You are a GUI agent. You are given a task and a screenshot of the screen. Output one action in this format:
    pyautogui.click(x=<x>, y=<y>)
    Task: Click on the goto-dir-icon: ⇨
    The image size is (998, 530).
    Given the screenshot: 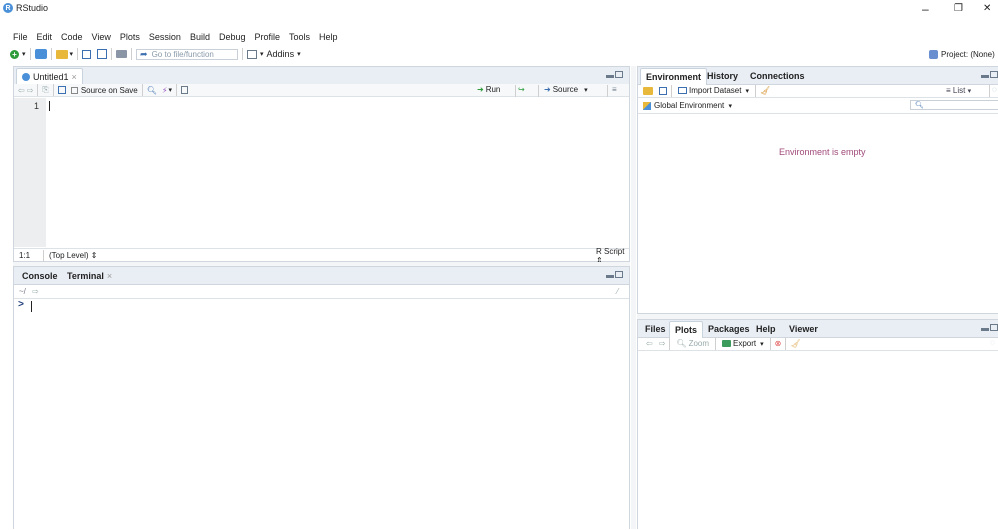 What is the action you would take?
    pyautogui.click(x=35, y=291)
    